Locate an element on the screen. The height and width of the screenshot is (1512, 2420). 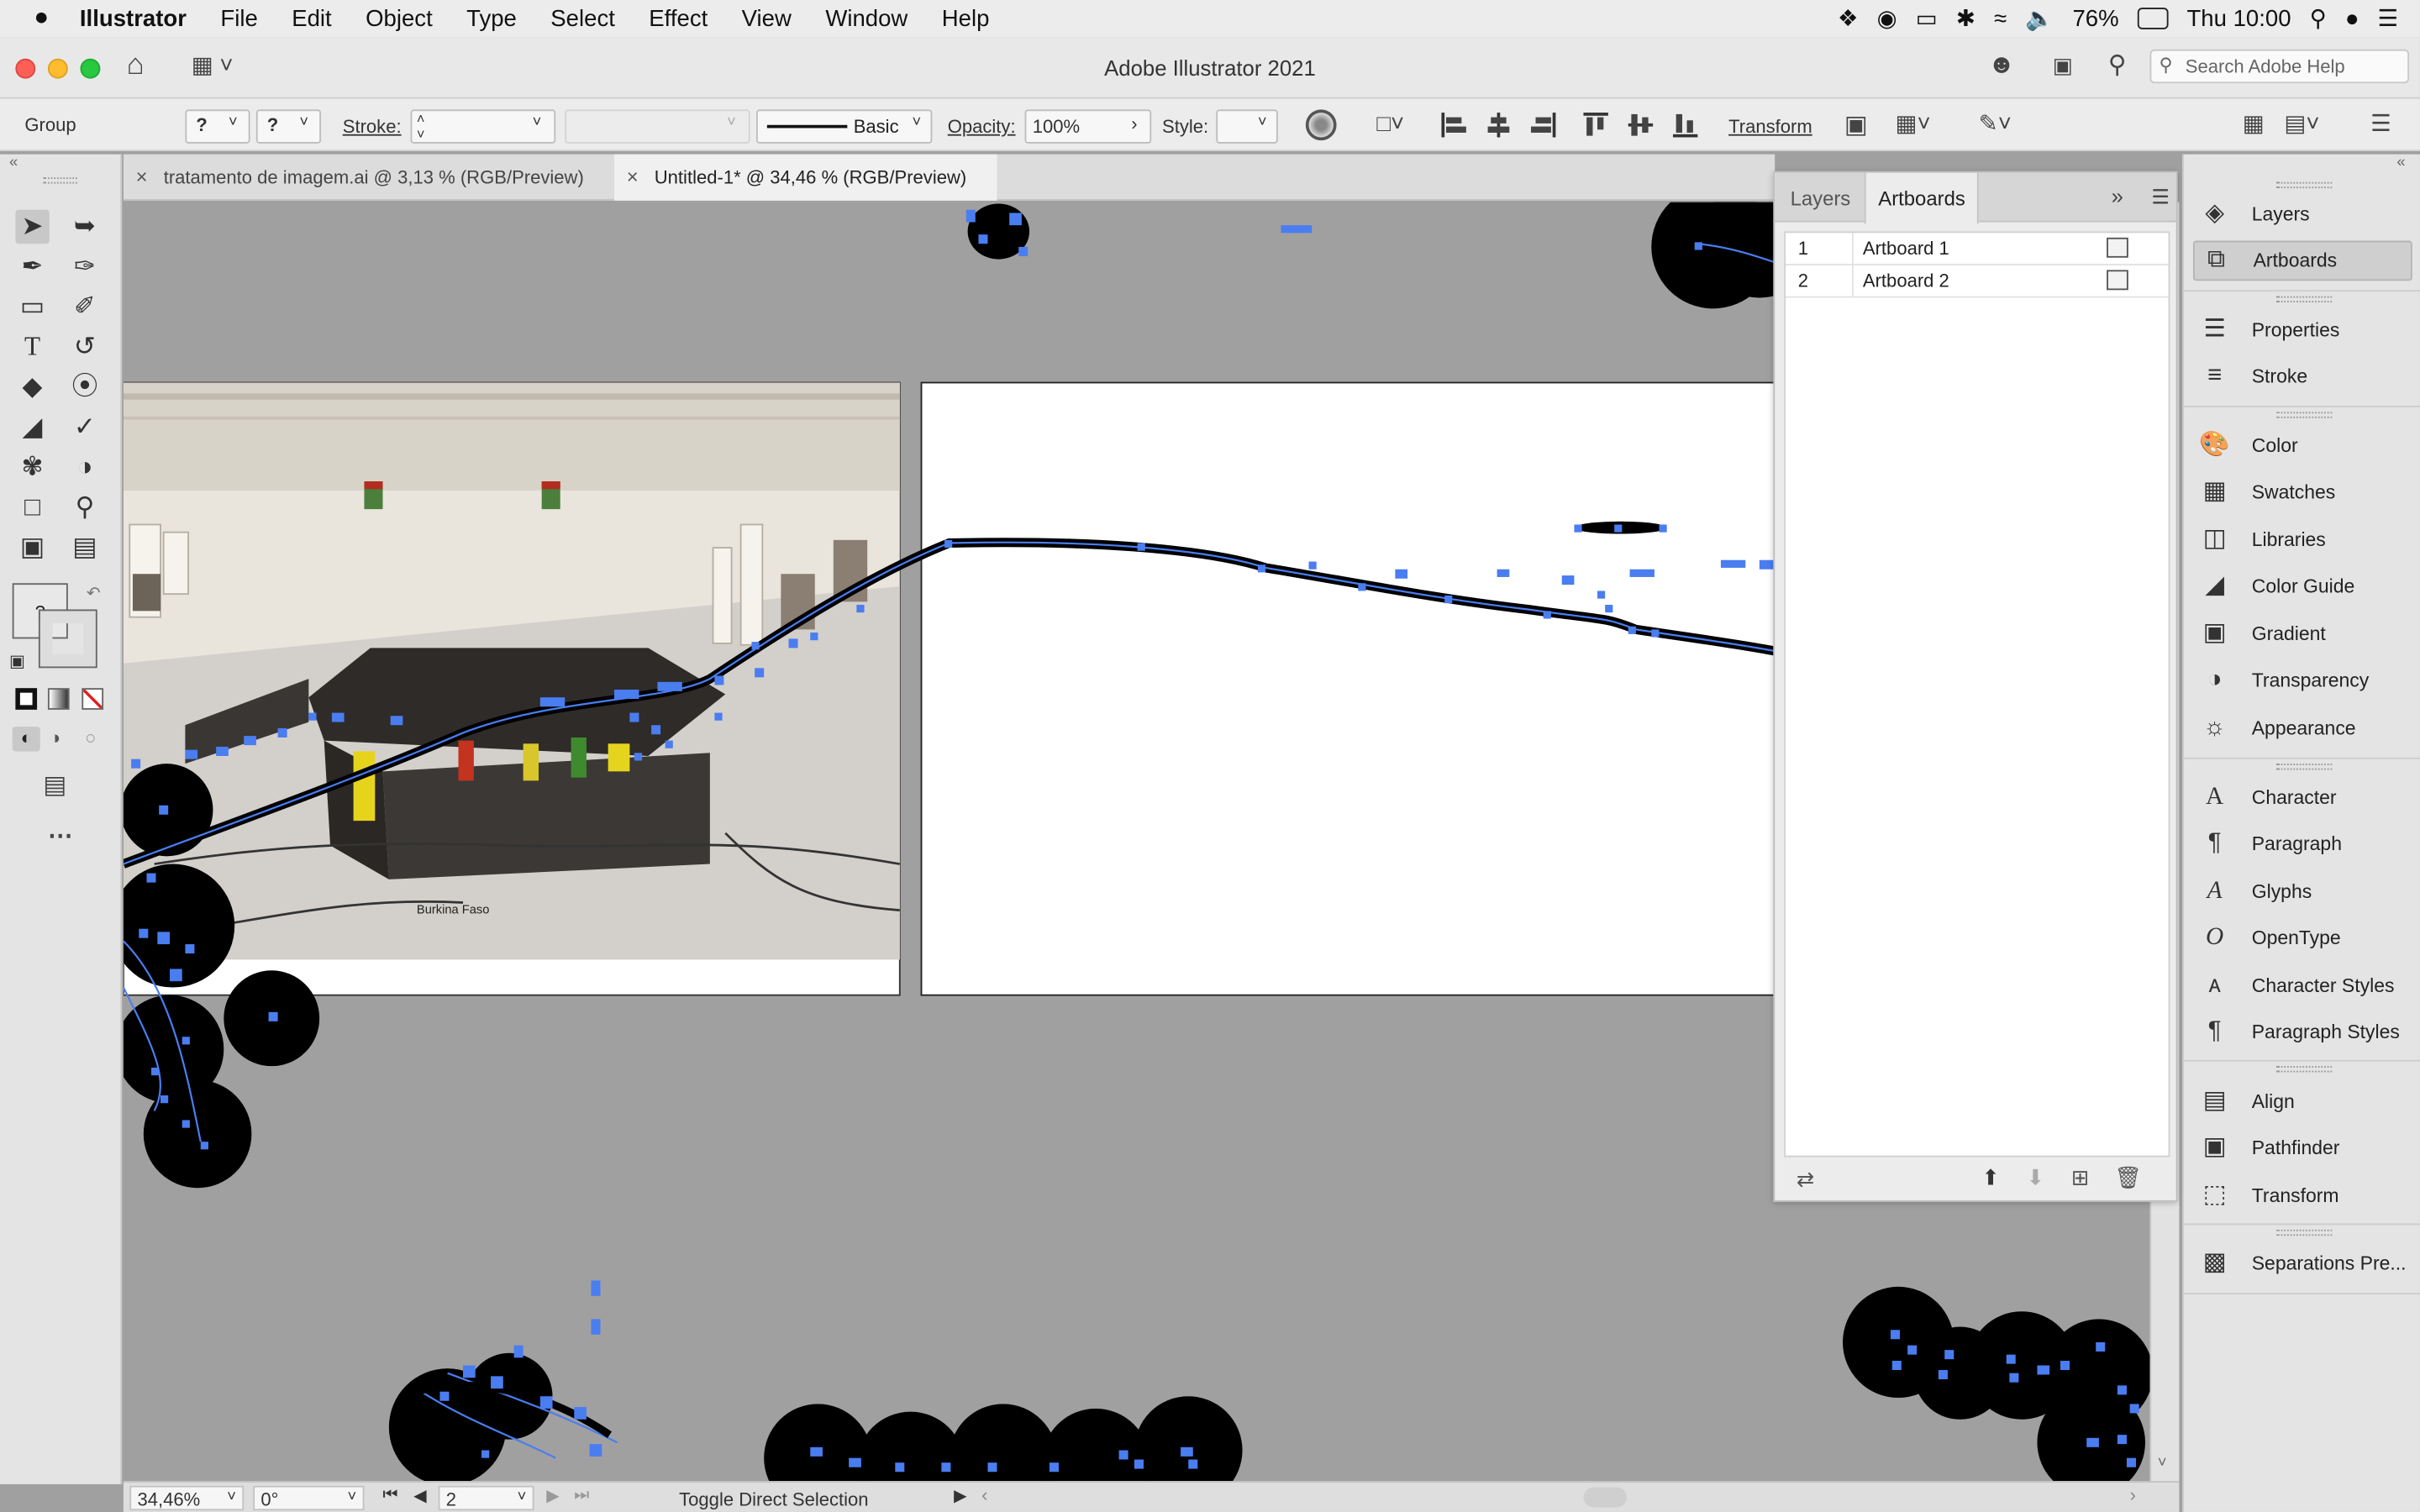
select-similar-icon: ▦˅ is located at coordinates (1913, 123).